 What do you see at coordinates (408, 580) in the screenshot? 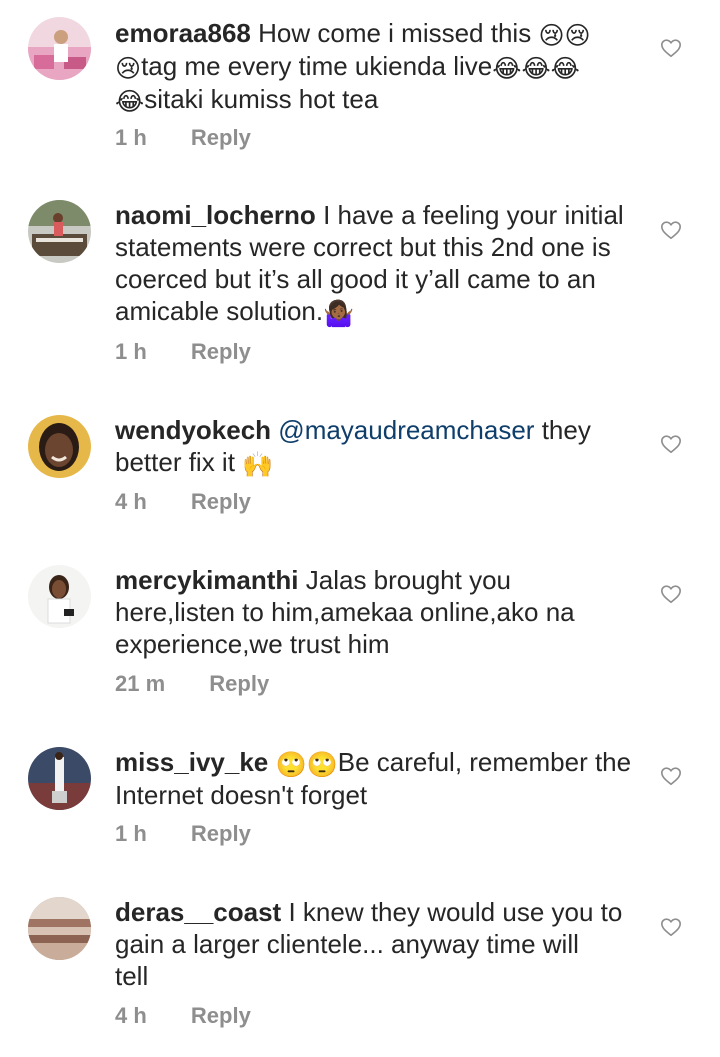
I see `comment-text-segment: Jalas brought you` at bounding box center [408, 580].